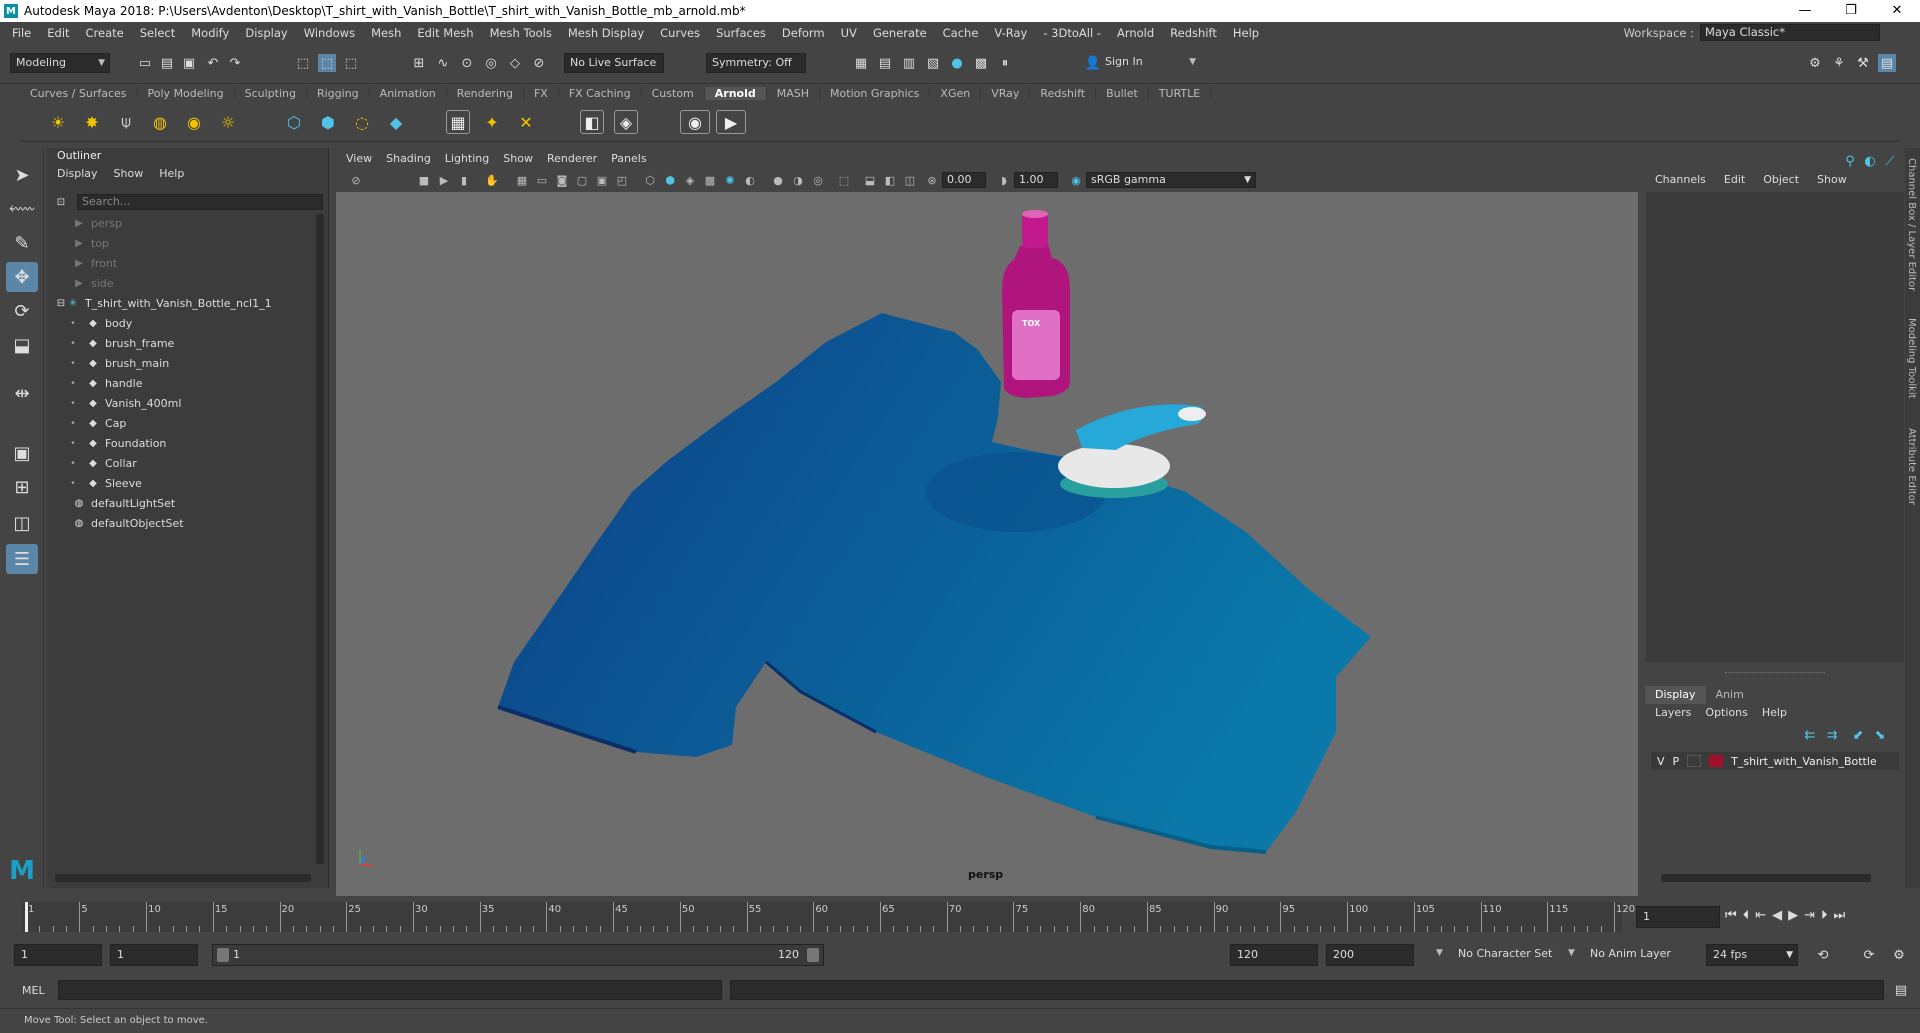 The height and width of the screenshot is (1033, 1920). What do you see at coordinates (1004, 180) in the screenshot?
I see `gamma-icon: ◗` at bounding box center [1004, 180].